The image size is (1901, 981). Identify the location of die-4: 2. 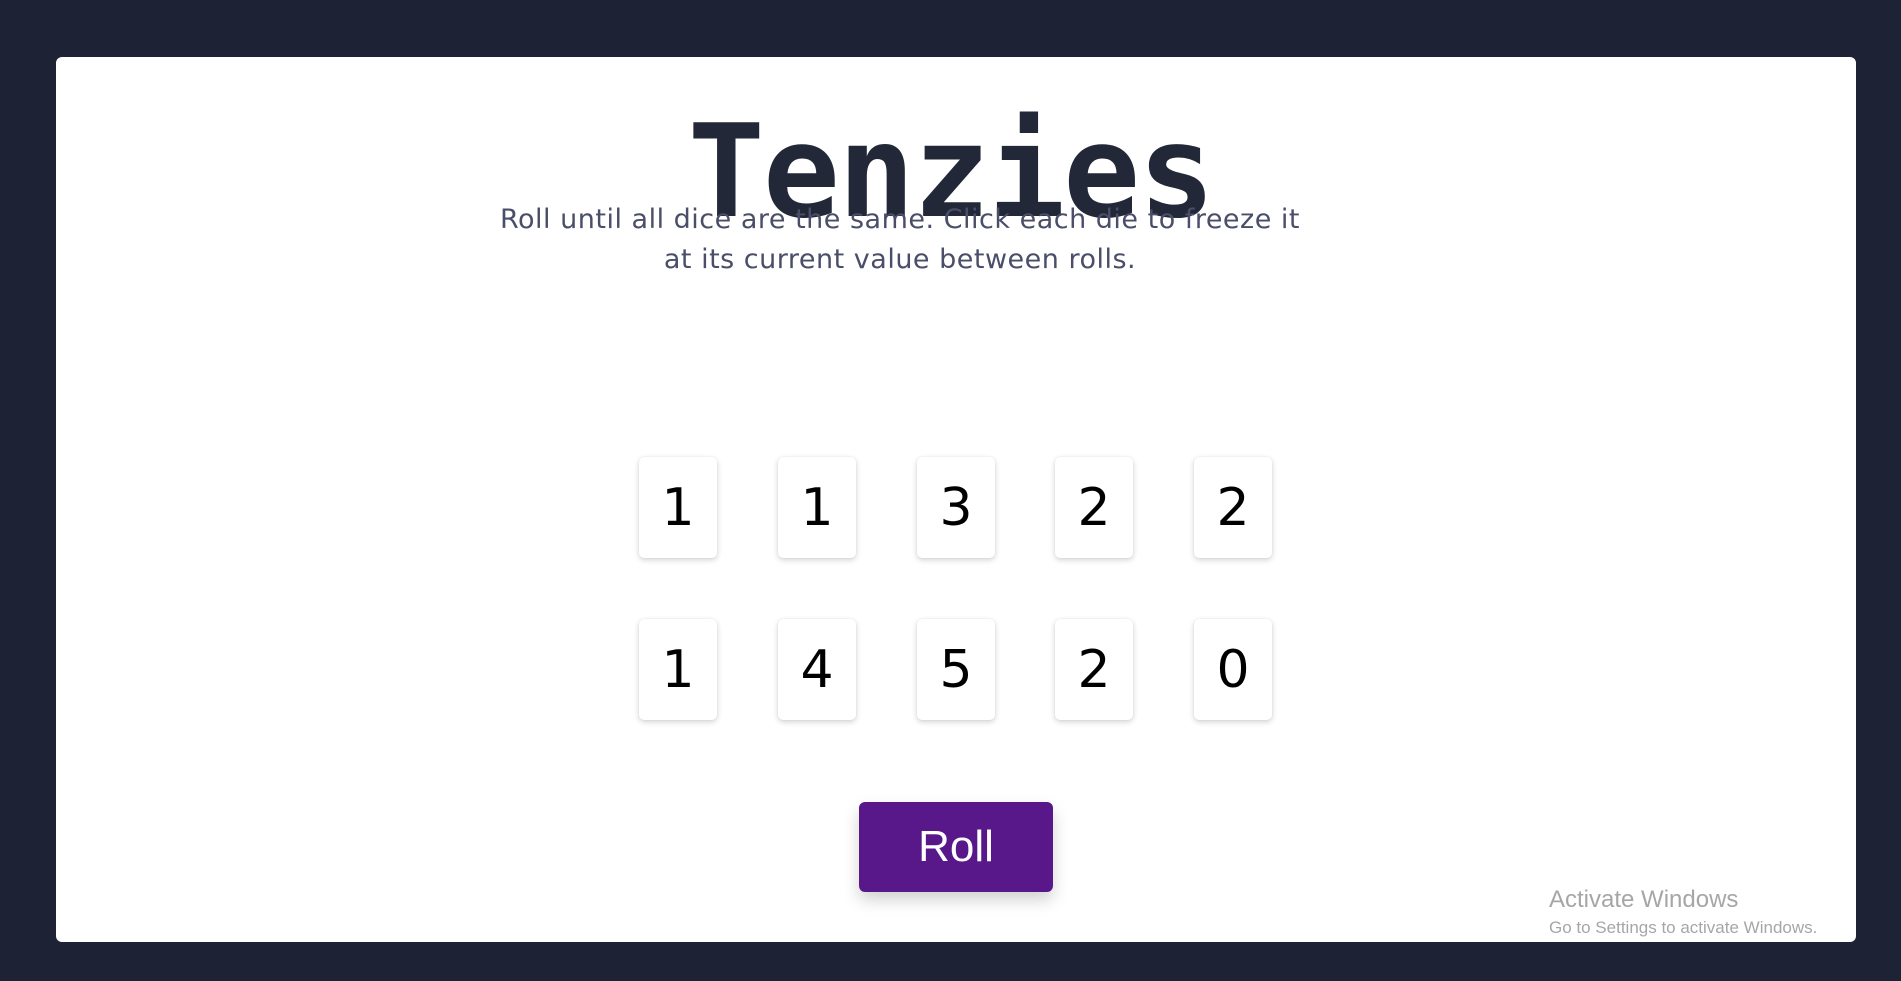
(1094, 507).